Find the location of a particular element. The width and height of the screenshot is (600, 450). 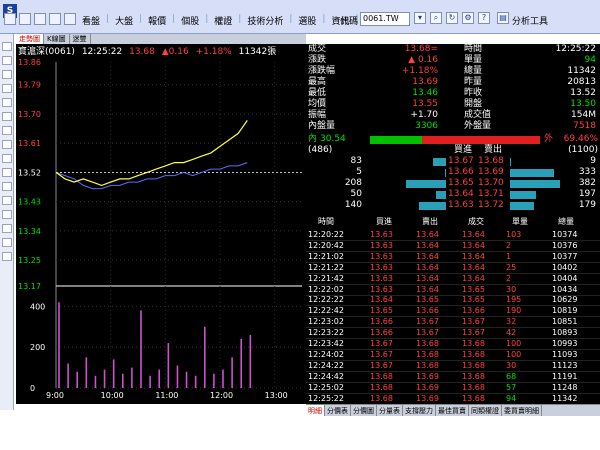

analysis-tools-label: 分析工具 is located at coordinates (530, 20).